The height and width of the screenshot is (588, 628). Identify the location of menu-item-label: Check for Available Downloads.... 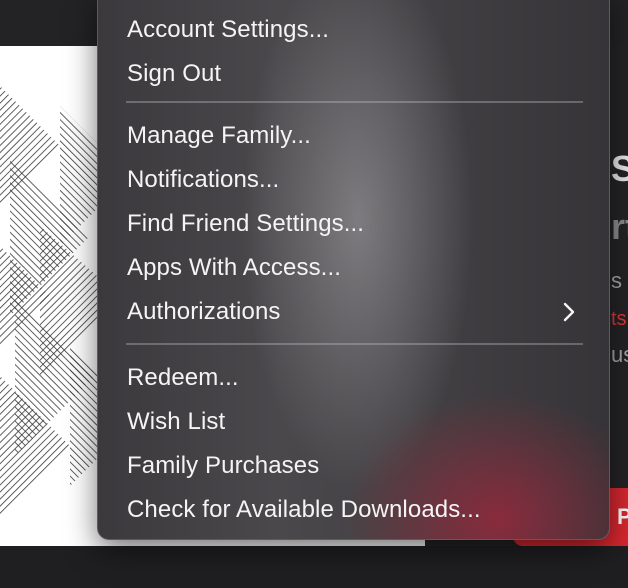
(304, 509).